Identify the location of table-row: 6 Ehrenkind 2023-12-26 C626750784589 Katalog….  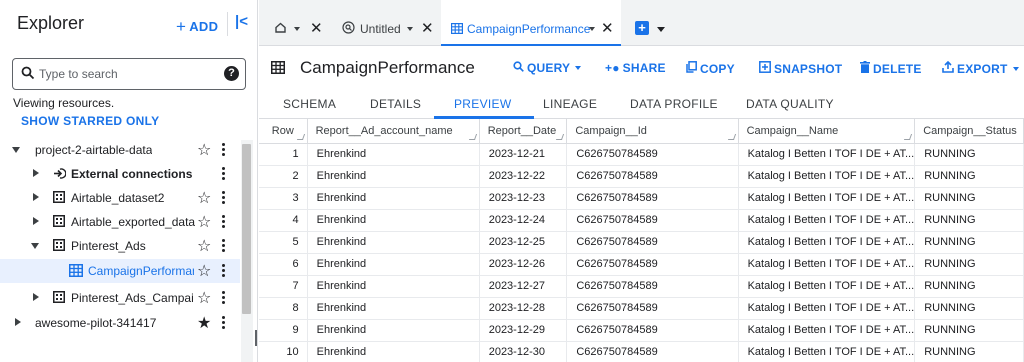
(641, 264).